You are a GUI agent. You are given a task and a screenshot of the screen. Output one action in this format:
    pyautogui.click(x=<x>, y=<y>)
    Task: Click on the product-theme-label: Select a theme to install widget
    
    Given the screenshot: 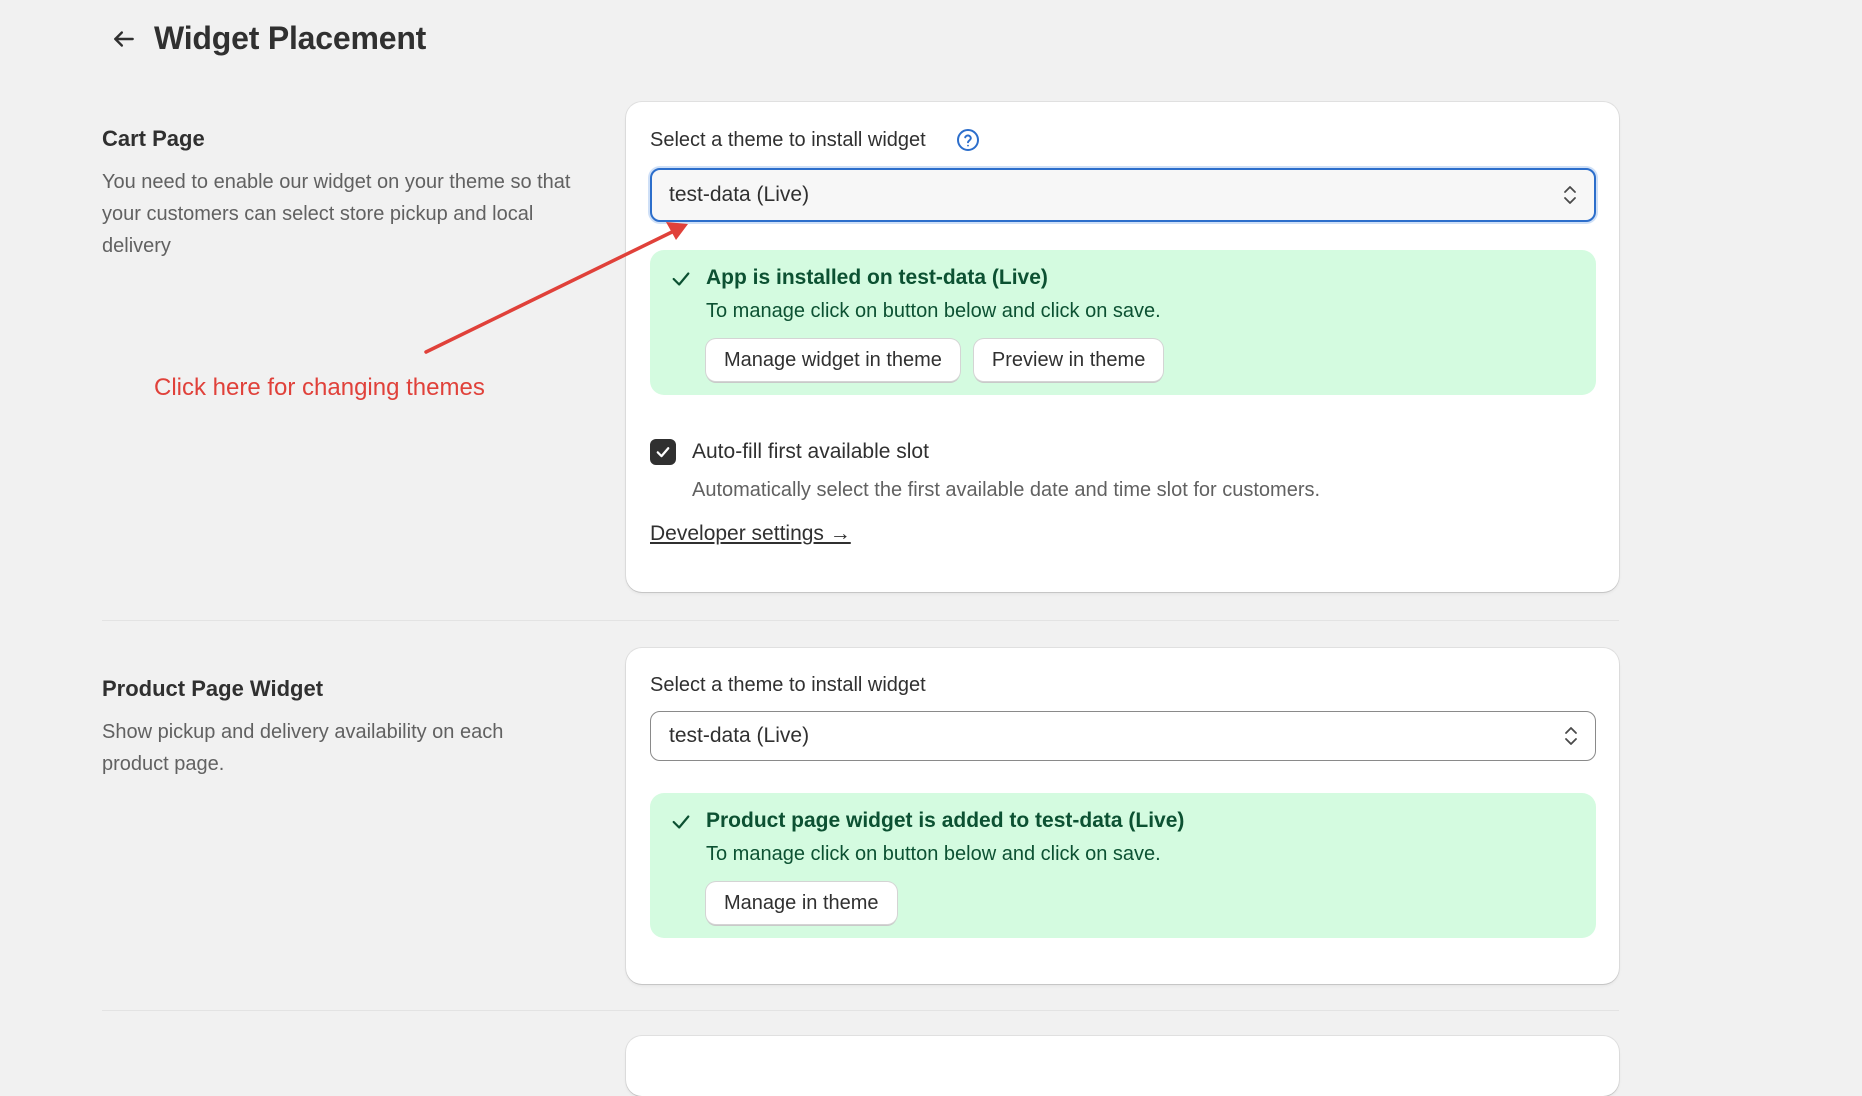 What is the action you would take?
    pyautogui.click(x=1122, y=685)
    